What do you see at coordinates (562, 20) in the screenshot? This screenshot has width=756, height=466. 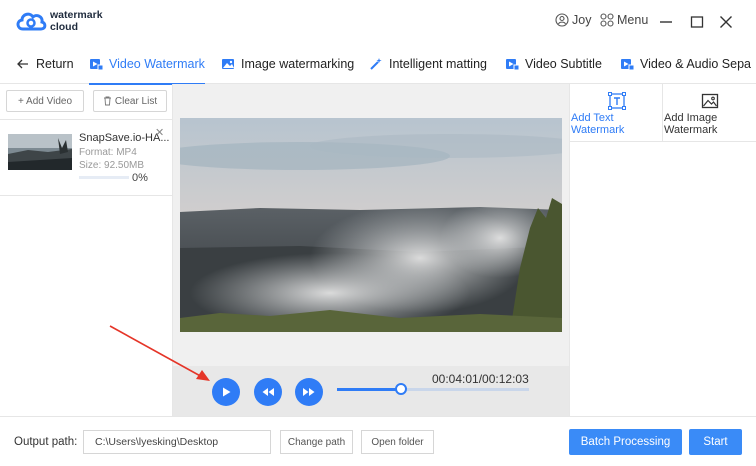 I see `user-icon` at bounding box center [562, 20].